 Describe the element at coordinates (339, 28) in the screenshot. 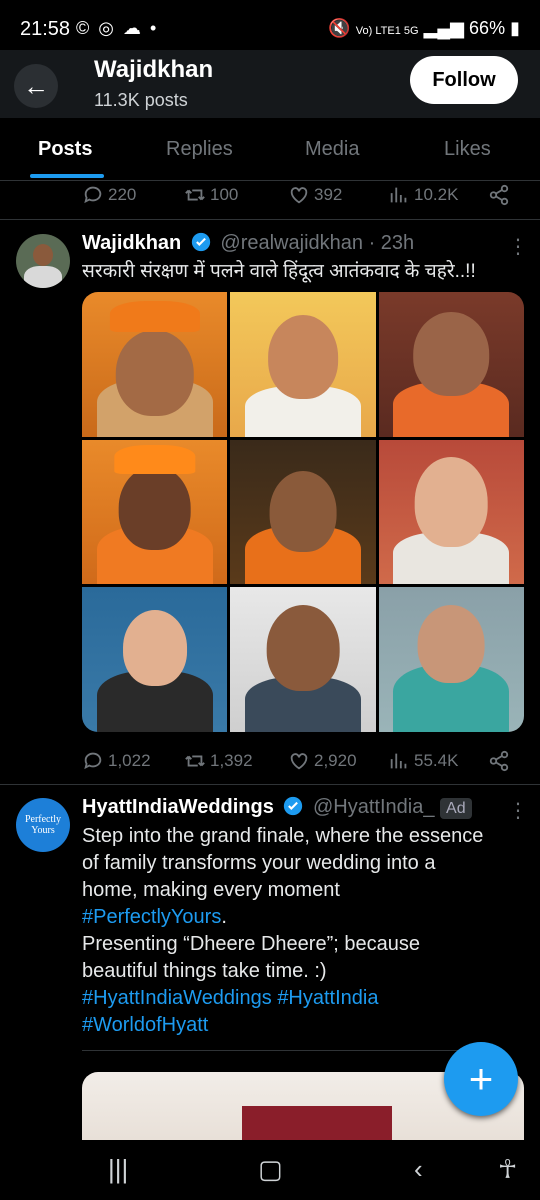

I see `mute-icon: 🔇` at that location.